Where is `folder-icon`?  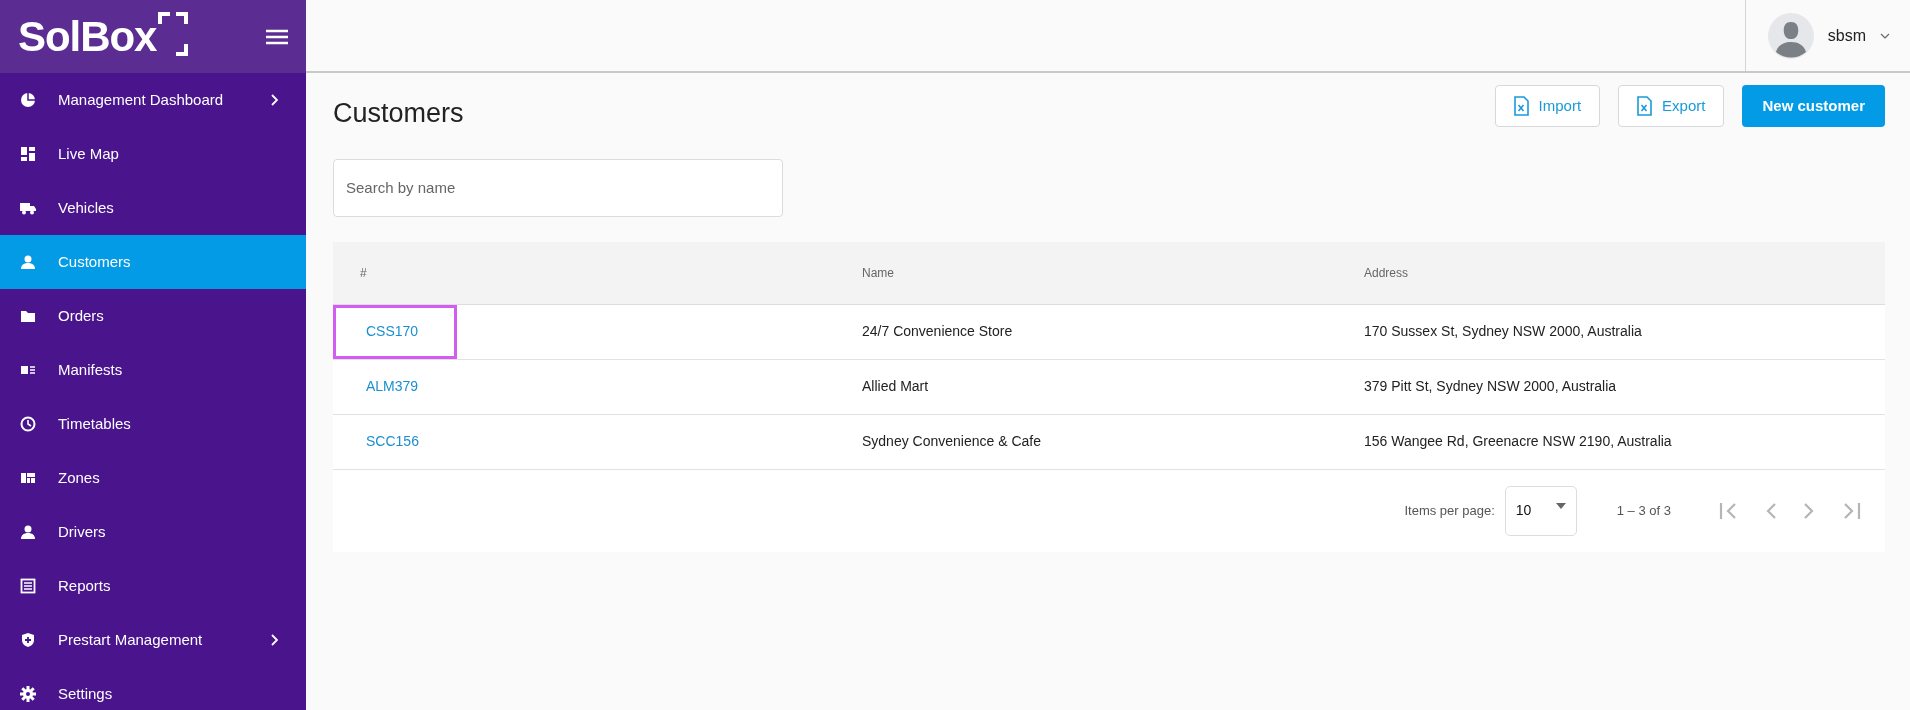
folder-icon is located at coordinates (28, 316).